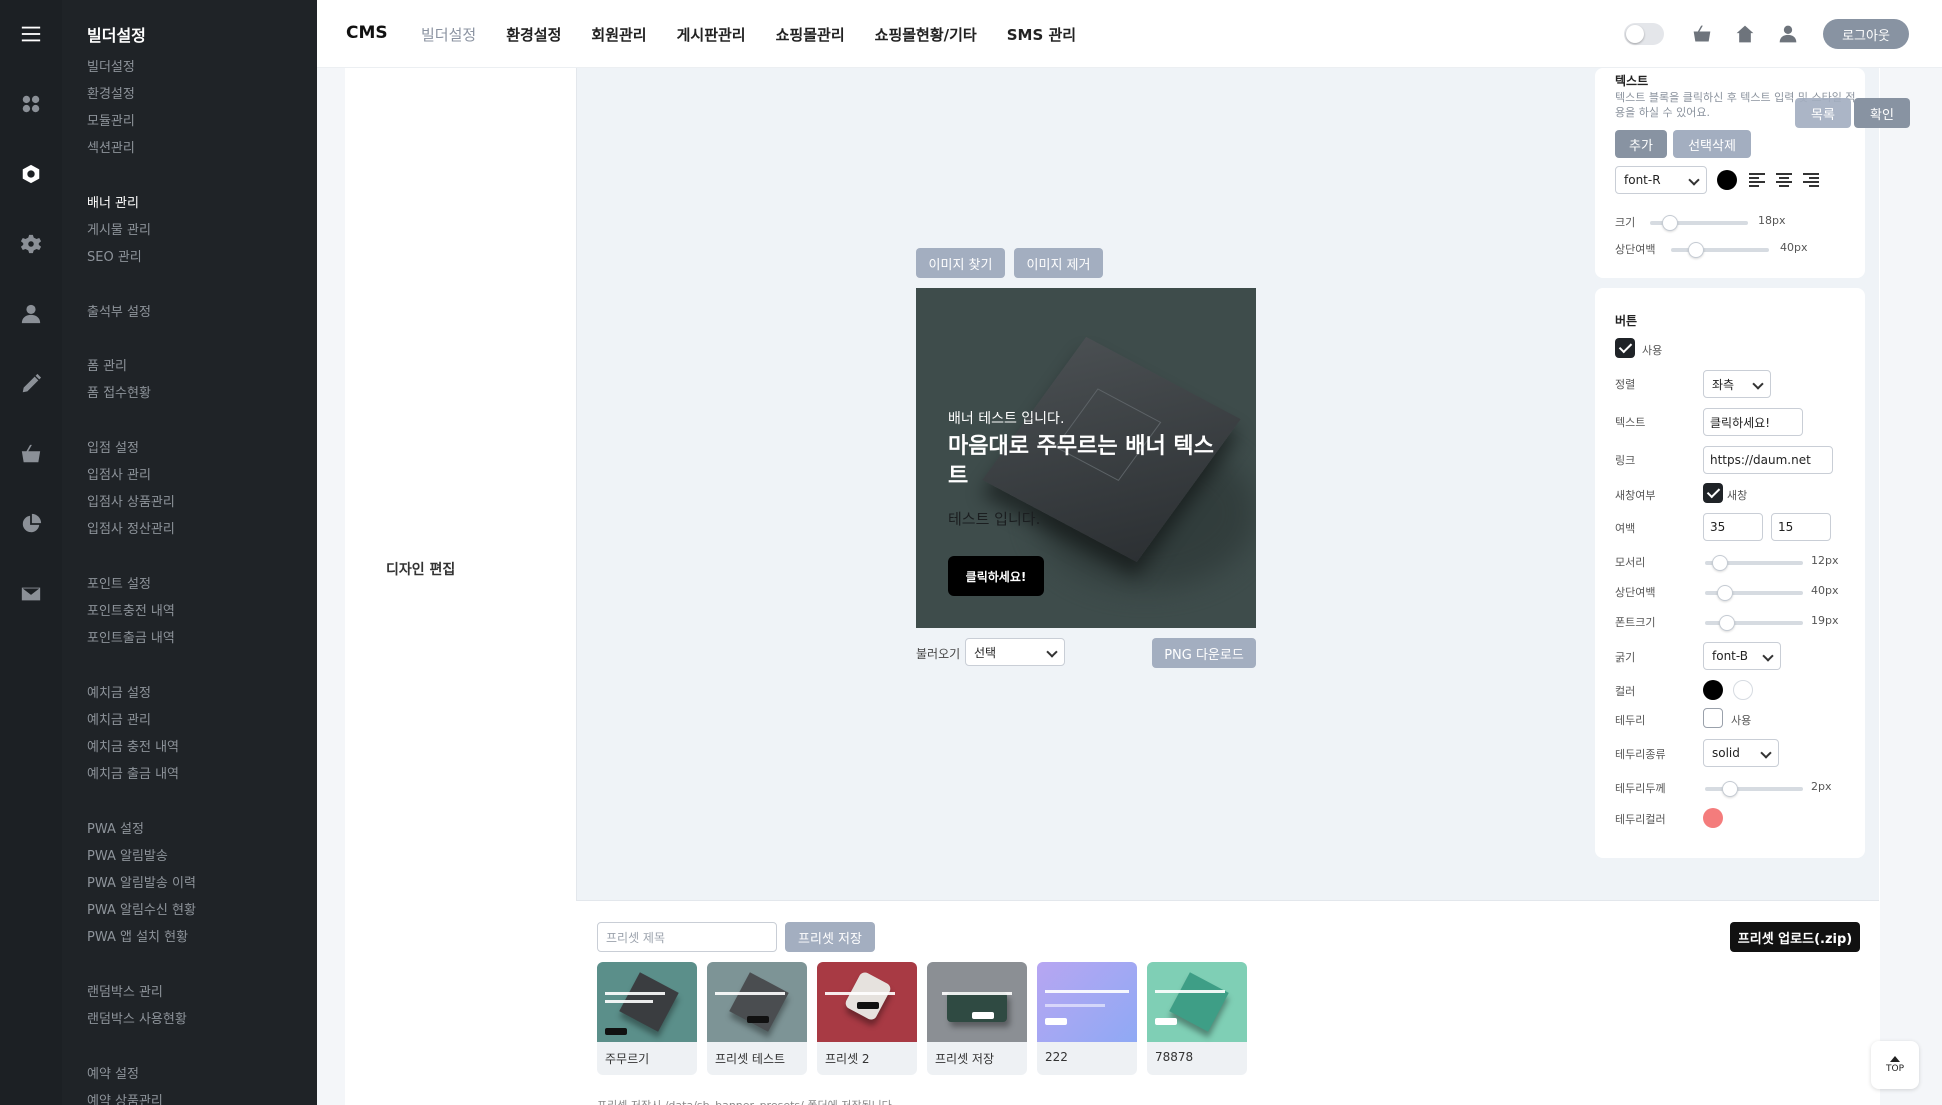 The height and width of the screenshot is (1105, 1942). I want to click on border-use-checkbox, so click(1713, 718).